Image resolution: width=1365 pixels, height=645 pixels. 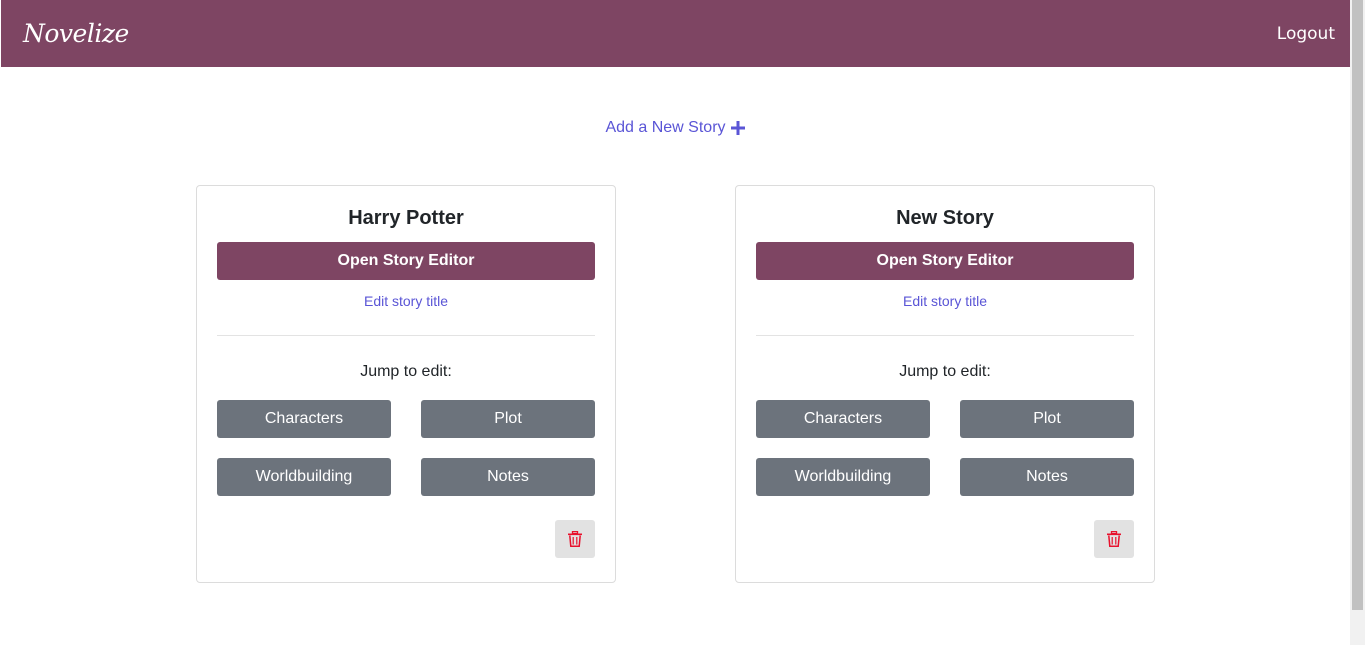 What do you see at coordinates (1306, 34) in the screenshot?
I see `logout-link: Logout` at bounding box center [1306, 34].